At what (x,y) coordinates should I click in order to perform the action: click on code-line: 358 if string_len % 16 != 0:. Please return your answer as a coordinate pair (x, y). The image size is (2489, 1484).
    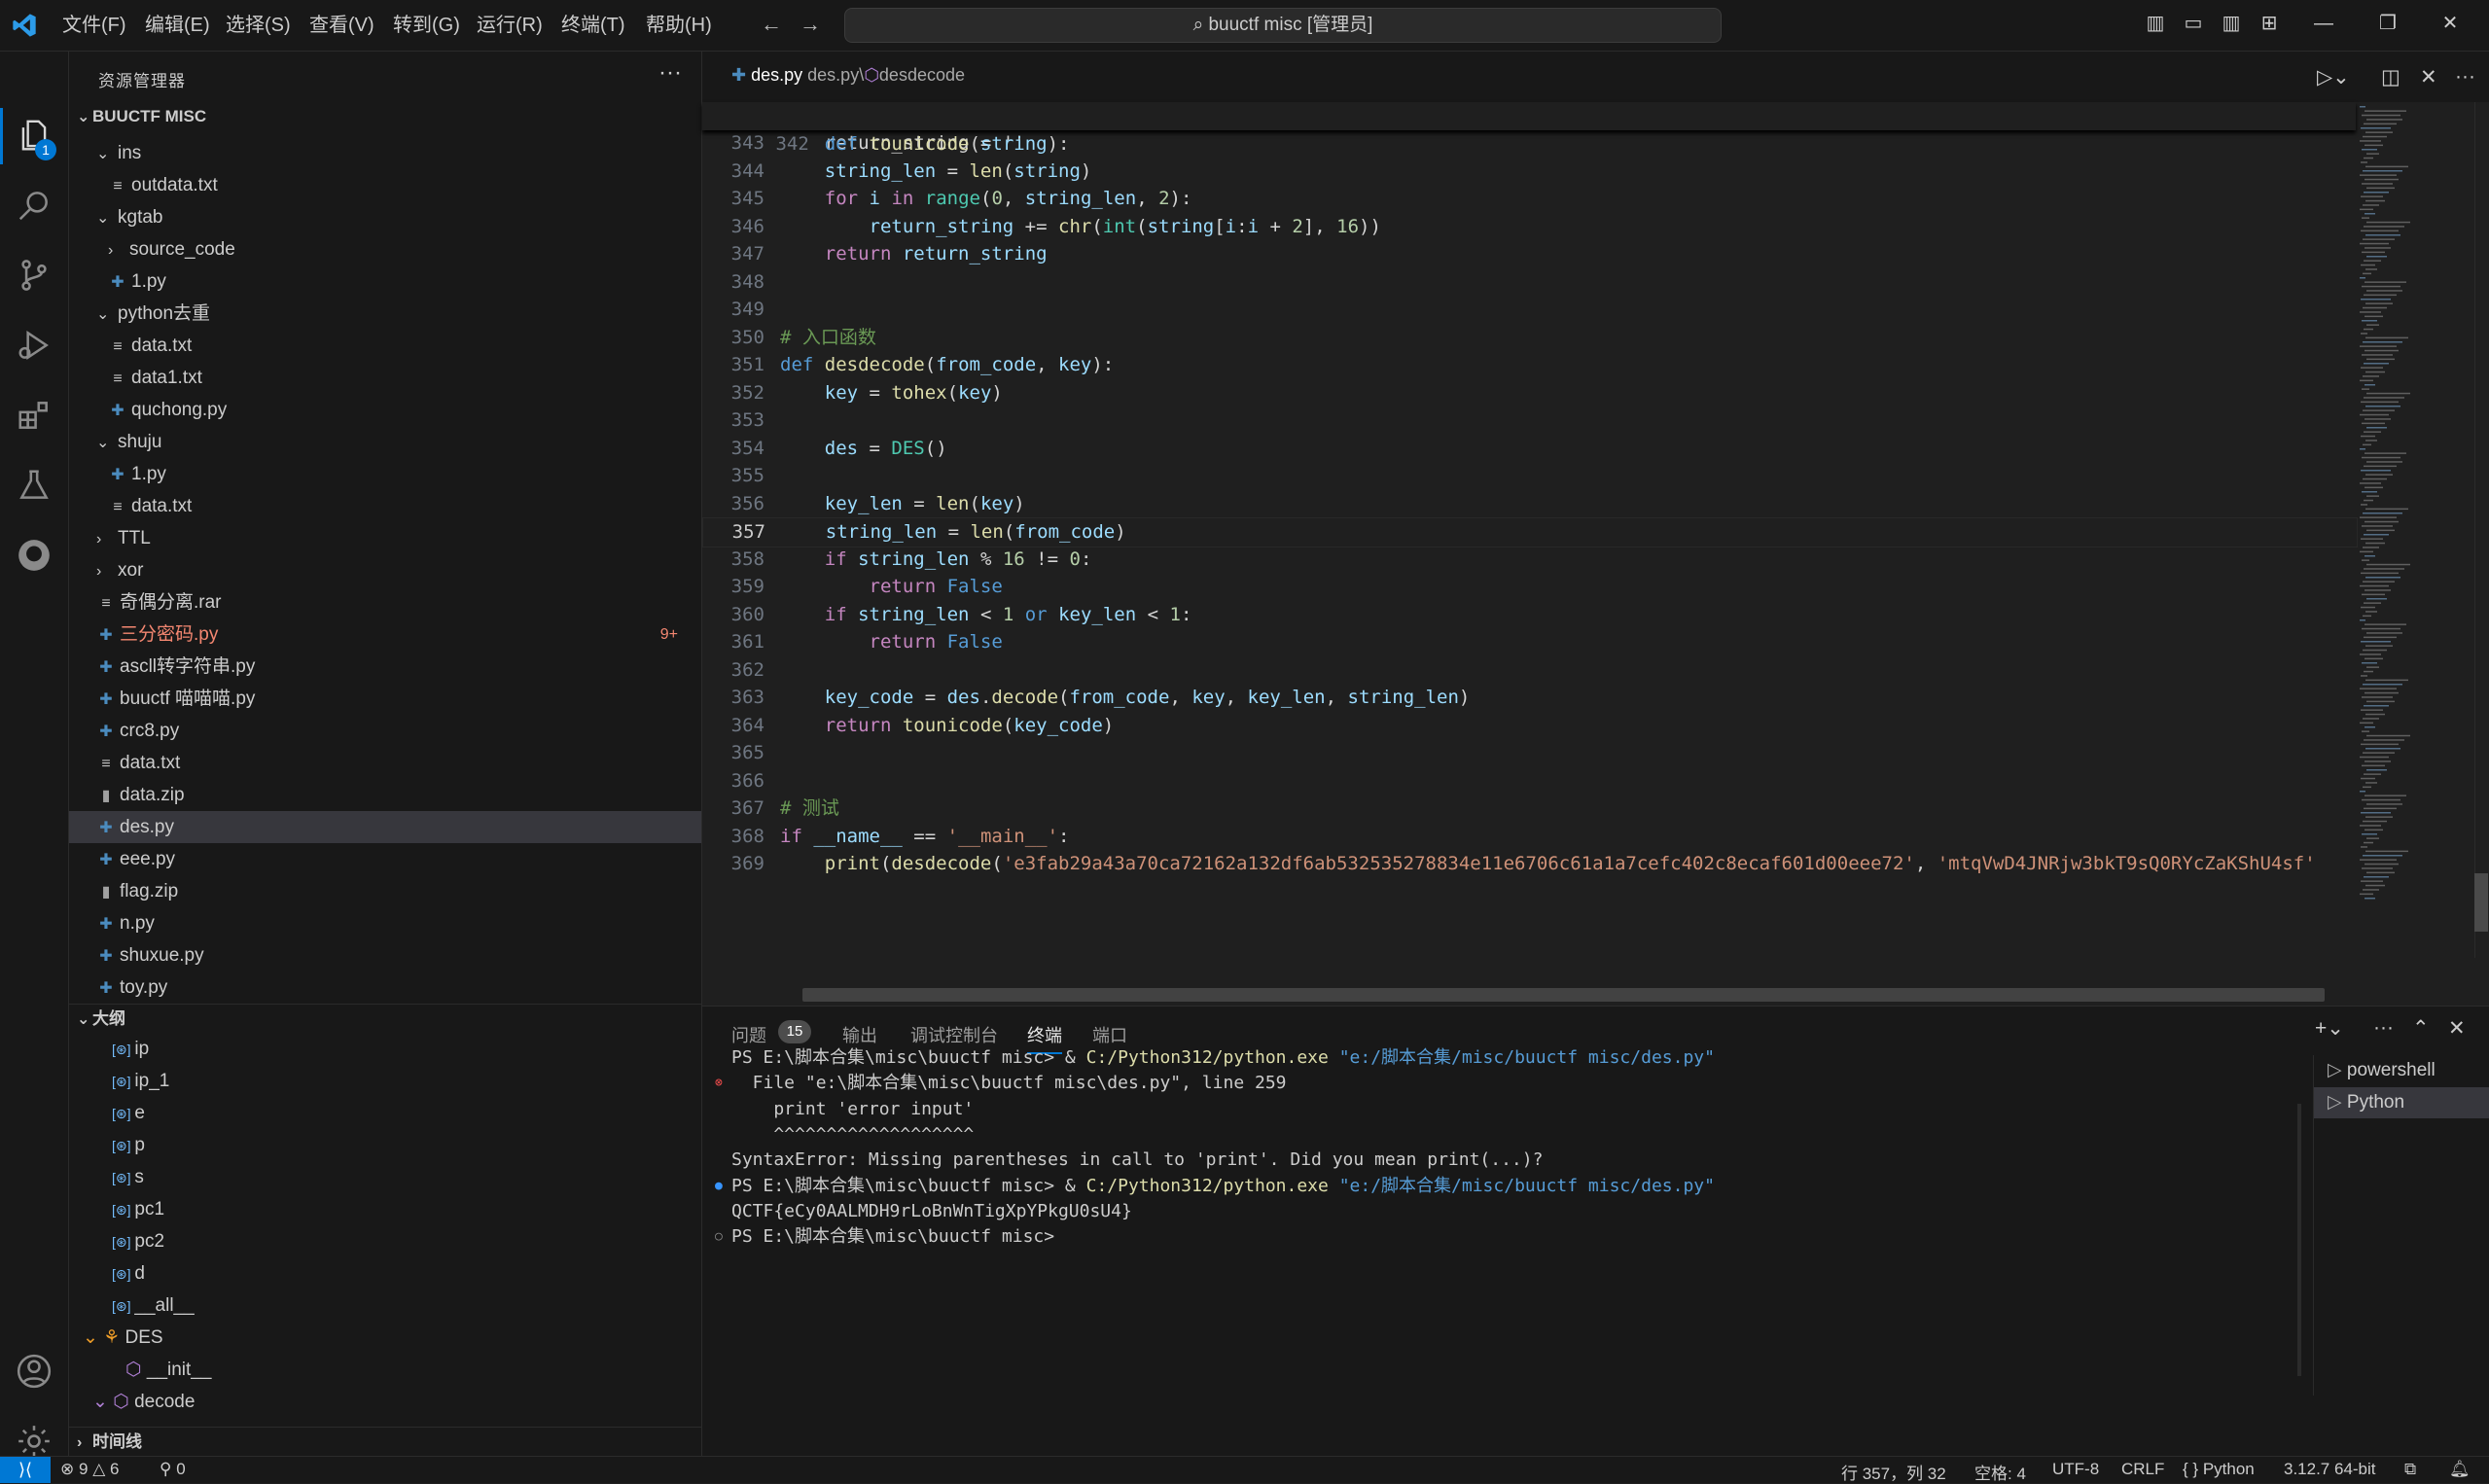
    Looking at the image, I should click on (1529, 560).